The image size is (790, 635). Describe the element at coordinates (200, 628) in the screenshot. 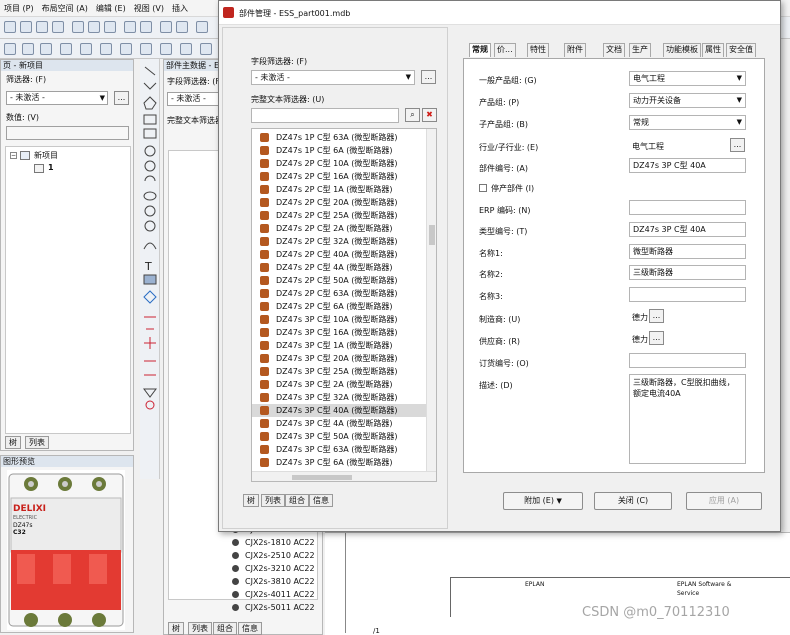

I see `mid-tab-list: 列表` at that location.